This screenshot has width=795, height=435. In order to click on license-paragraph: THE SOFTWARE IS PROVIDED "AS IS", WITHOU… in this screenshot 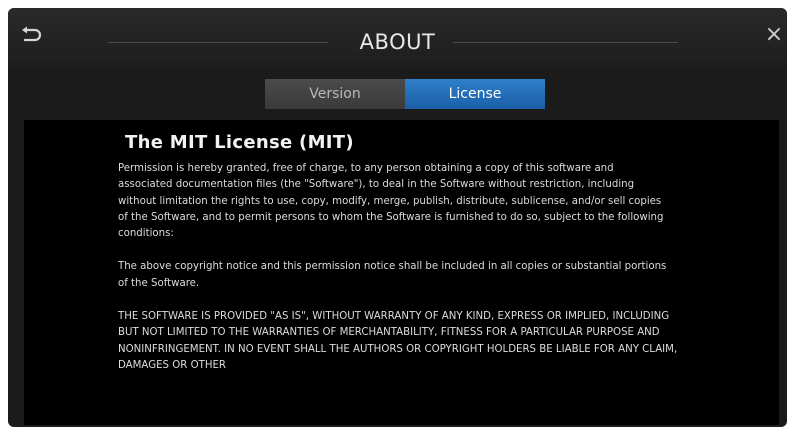, I will do `click(398, 341)`.